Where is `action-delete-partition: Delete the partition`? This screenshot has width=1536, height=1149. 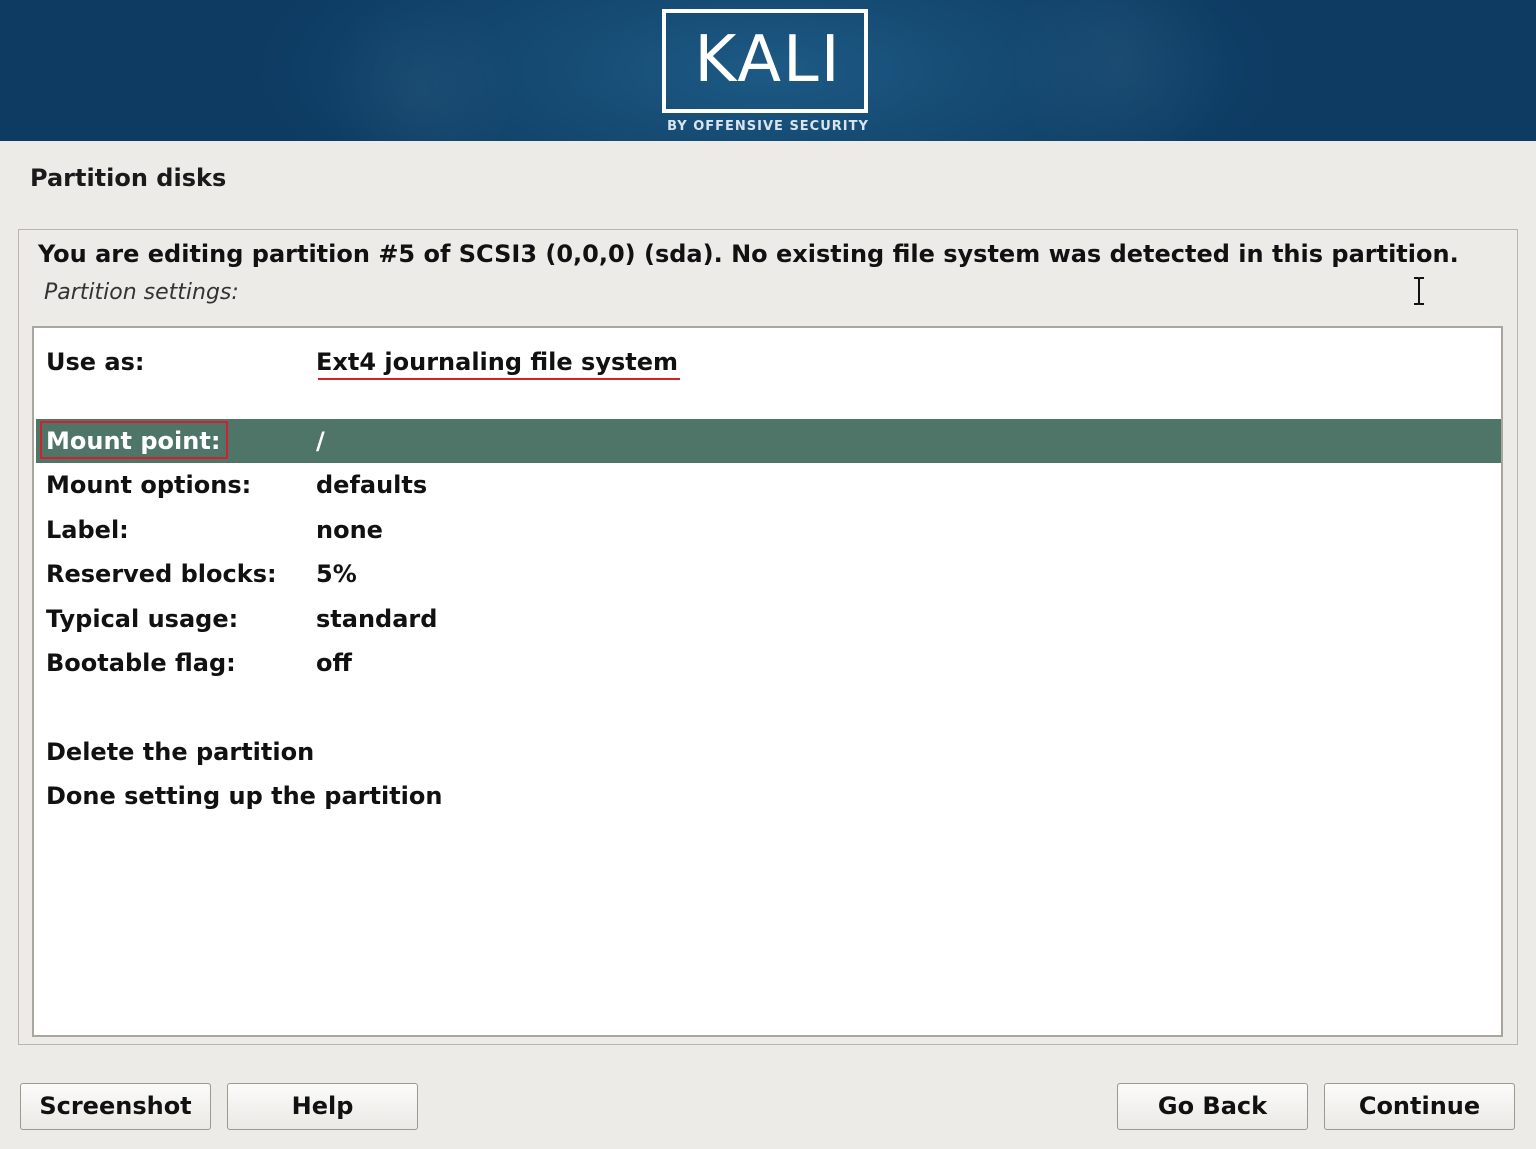 action-delete-partition: Delete the partition is located at coordinates (768, 752).